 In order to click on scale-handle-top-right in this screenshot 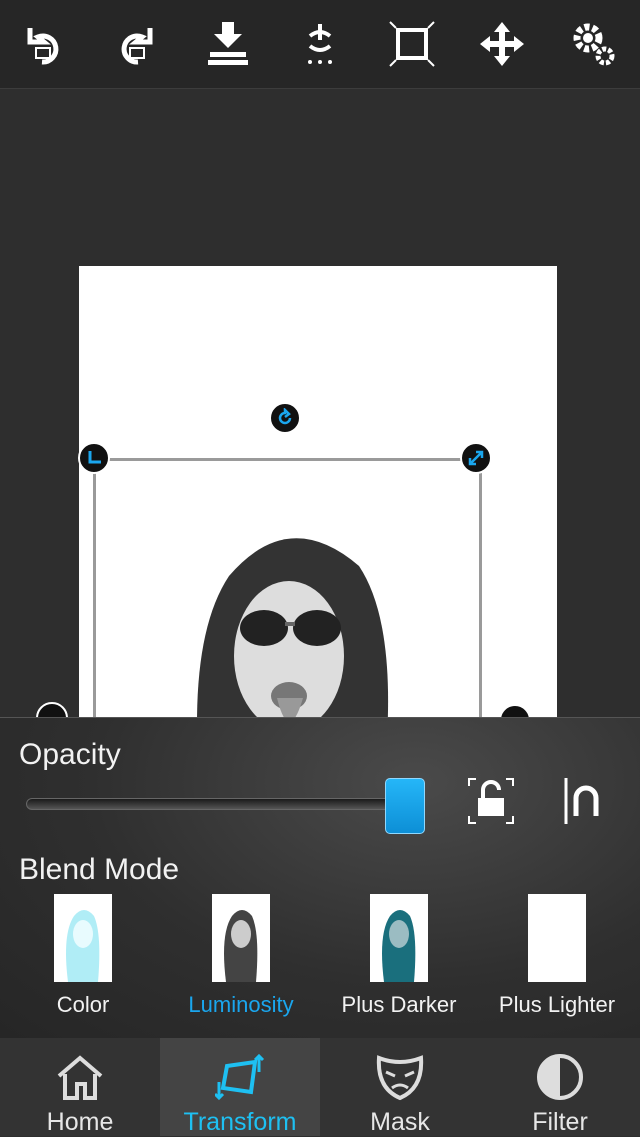, I will do `click(476, 458)`.